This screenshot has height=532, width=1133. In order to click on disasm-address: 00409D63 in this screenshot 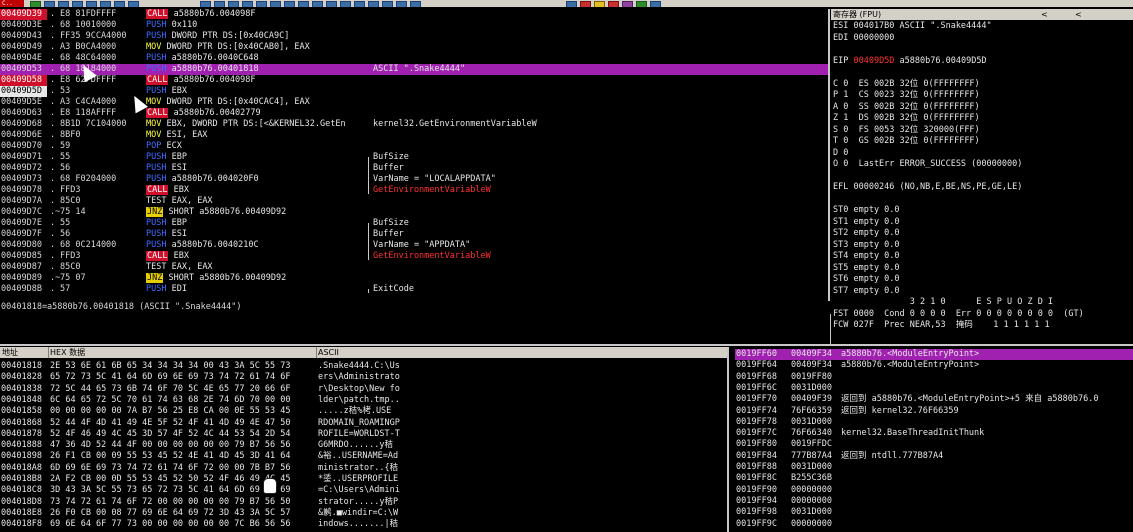, I will do `click(23, 113)`.